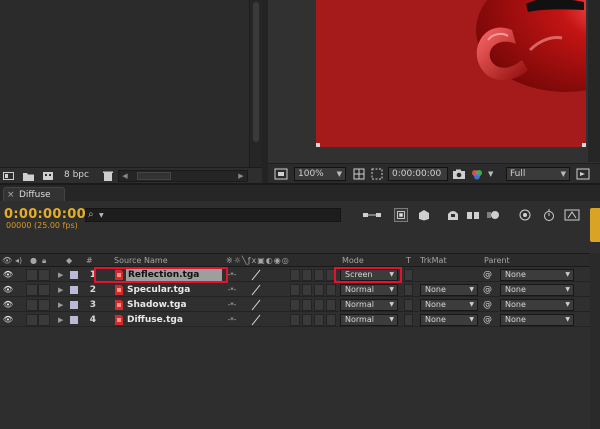 This screenshot has height=429, width=600. What do you see at coordinates (241, 176) in the screenshot?
I see `scroll-right-icon: ▶` at bounding box center [241, 176].